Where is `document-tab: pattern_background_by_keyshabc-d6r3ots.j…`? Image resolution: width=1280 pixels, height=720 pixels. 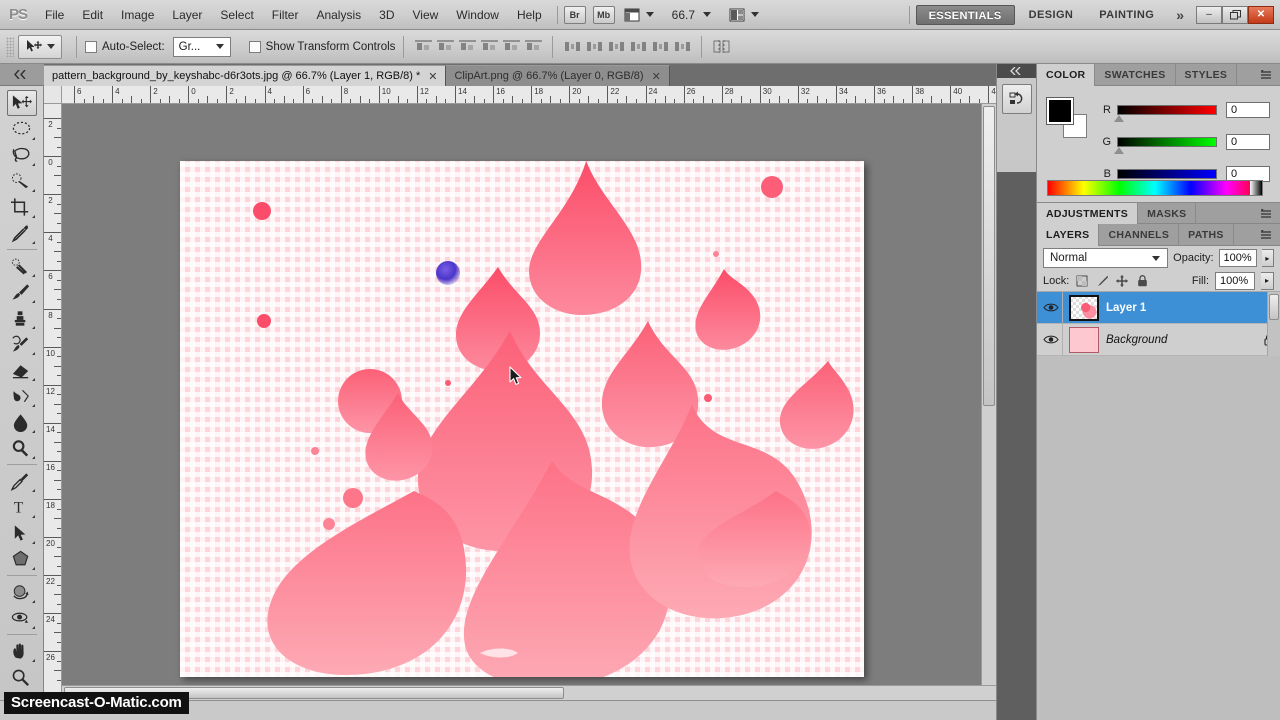 document-tab: pattern_background_by_keyshabc-d6r3ots.j… is located at coordinates (245, 75).